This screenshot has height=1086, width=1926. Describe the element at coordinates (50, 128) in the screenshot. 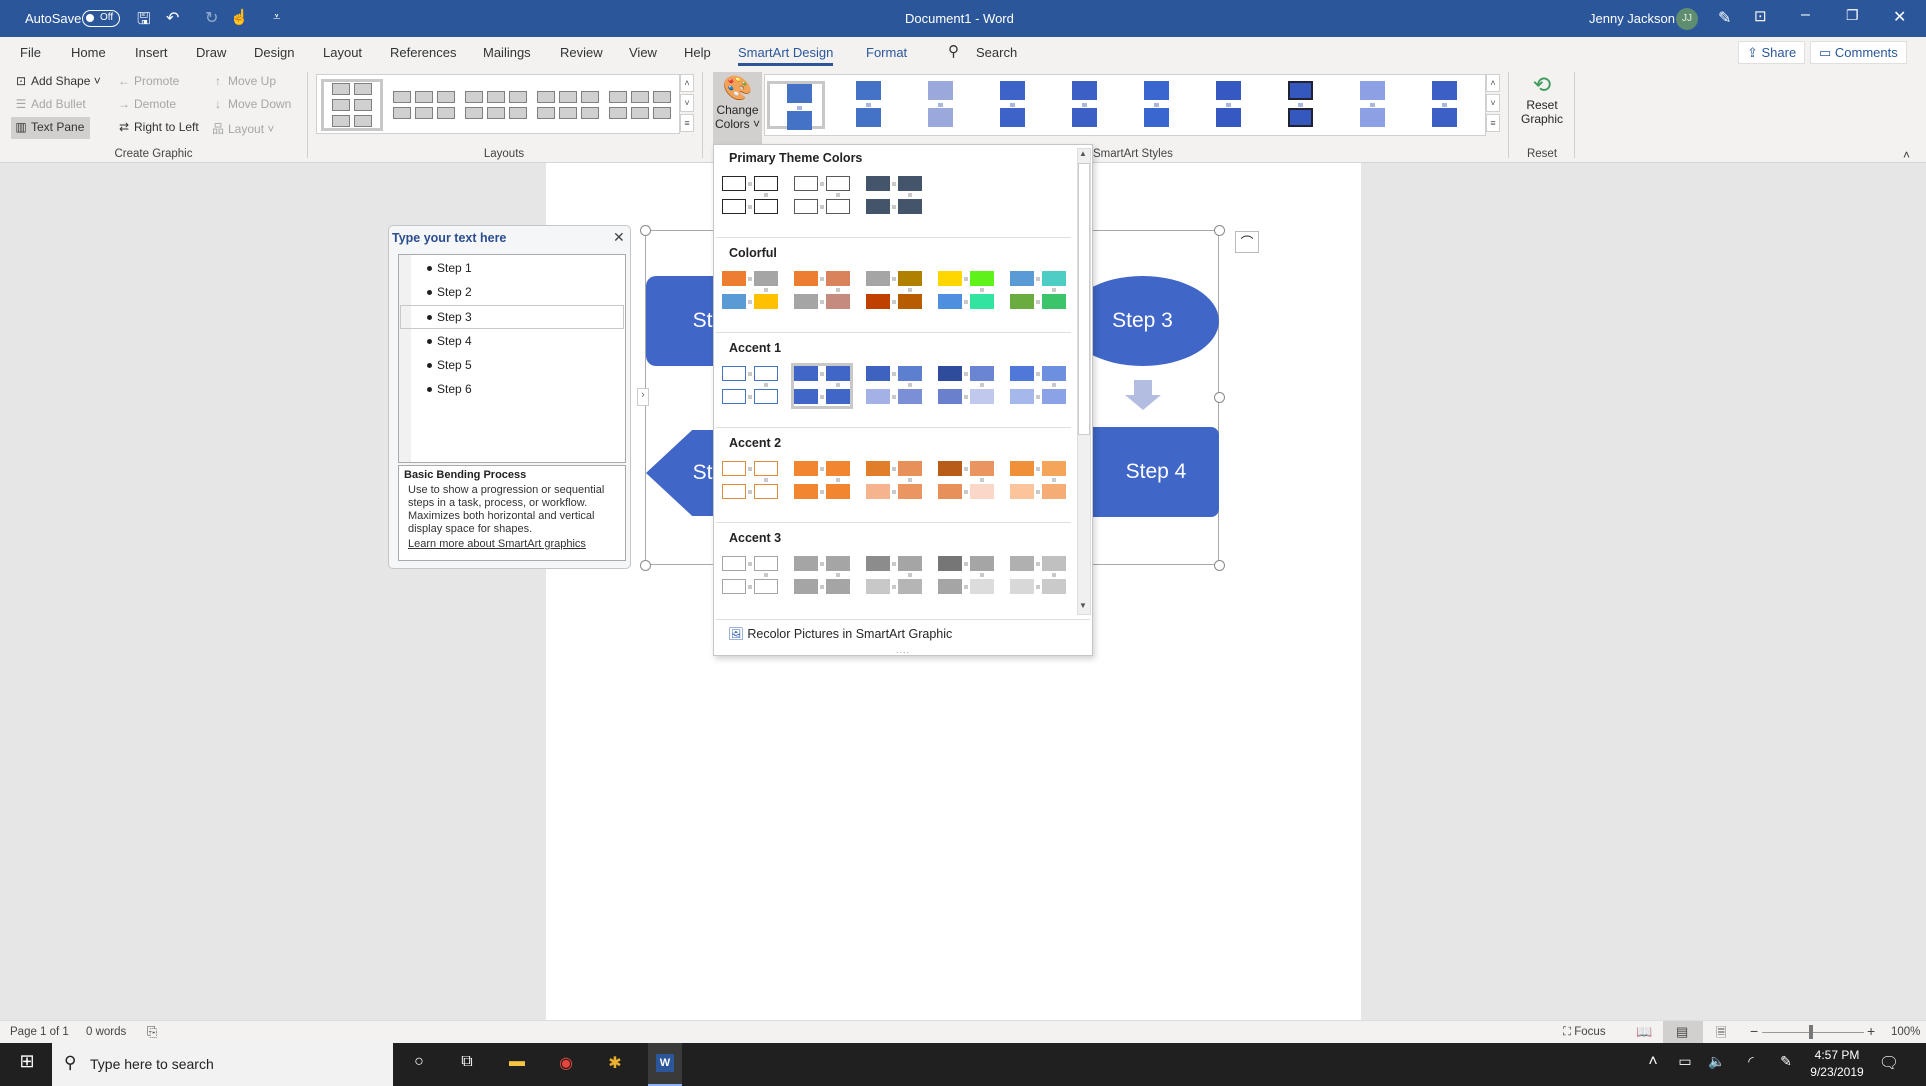

I see `text-pane-button: ▥ Text Pane` at that location.